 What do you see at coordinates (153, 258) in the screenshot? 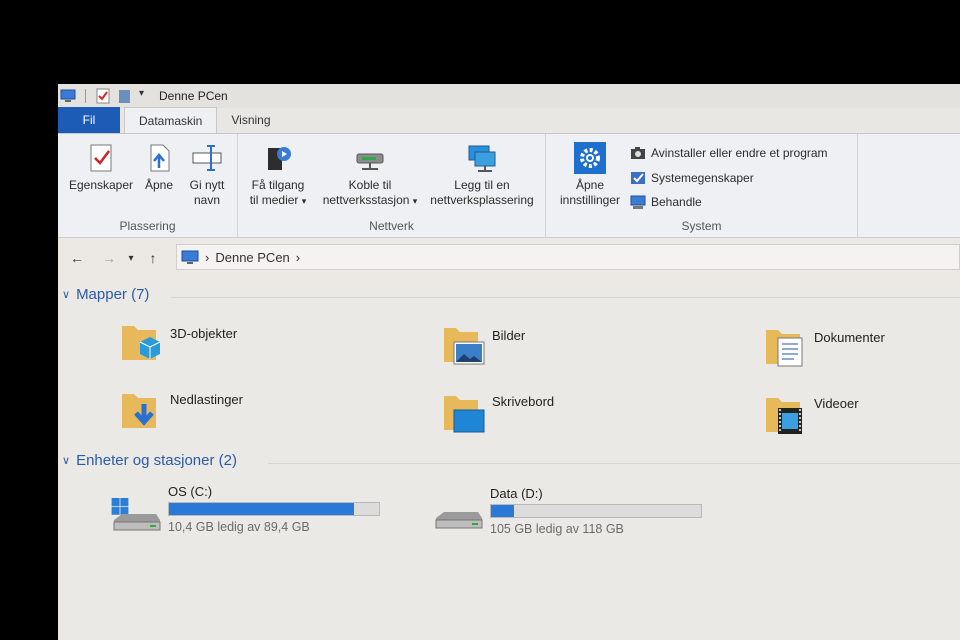
I see `up-arrow-icon: ↑` at bounding box center [153, 258].